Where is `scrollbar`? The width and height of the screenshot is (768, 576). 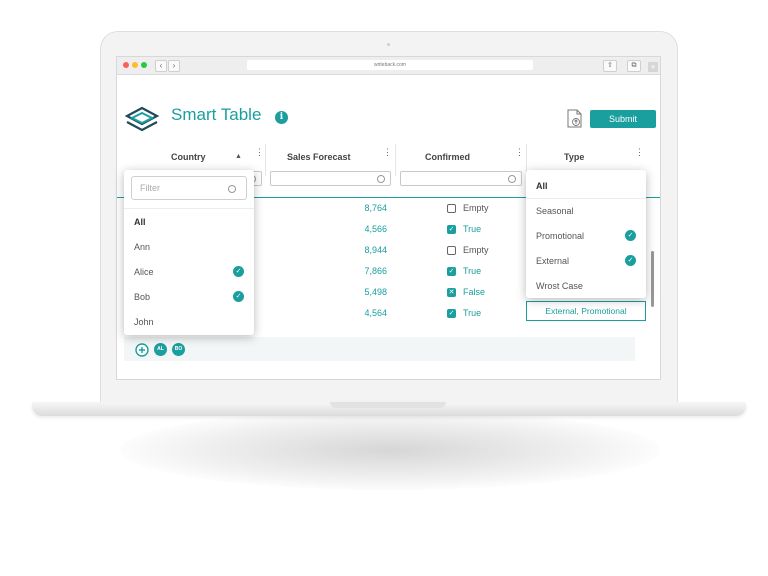 scrollbar is located at coordinates (652, 279).